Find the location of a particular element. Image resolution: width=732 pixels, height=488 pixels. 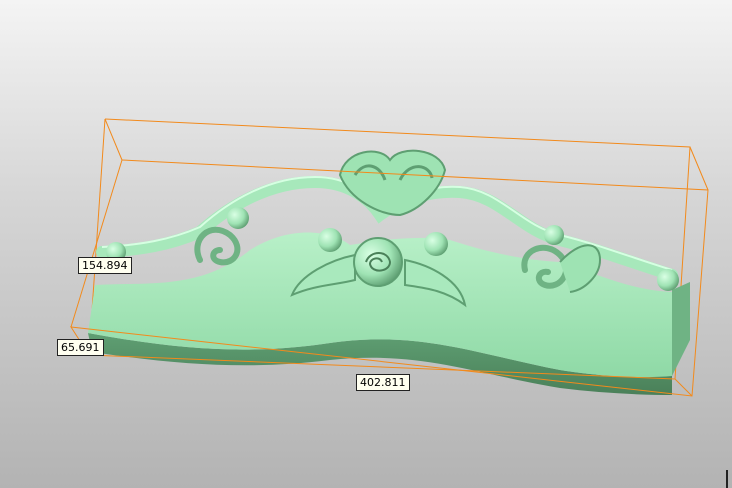

width-dimension-label: 402.811 is located at coordinates (383, 382).